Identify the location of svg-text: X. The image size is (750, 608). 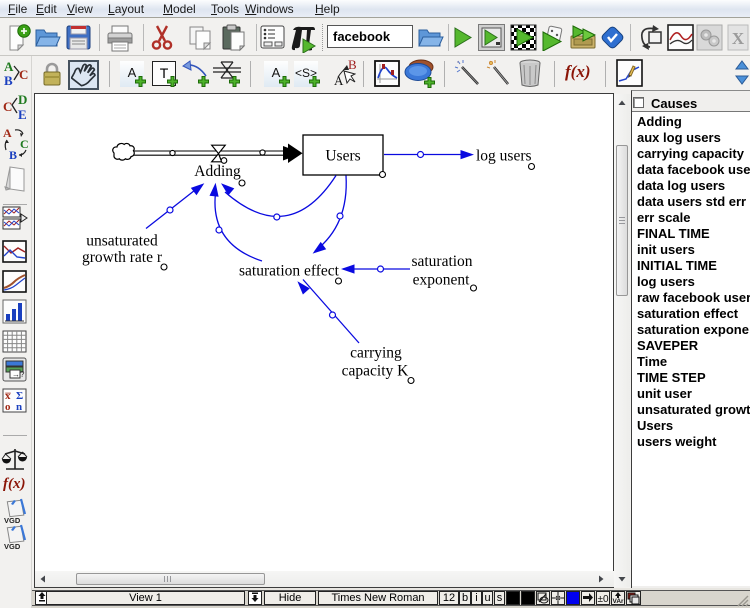
(738, 38).